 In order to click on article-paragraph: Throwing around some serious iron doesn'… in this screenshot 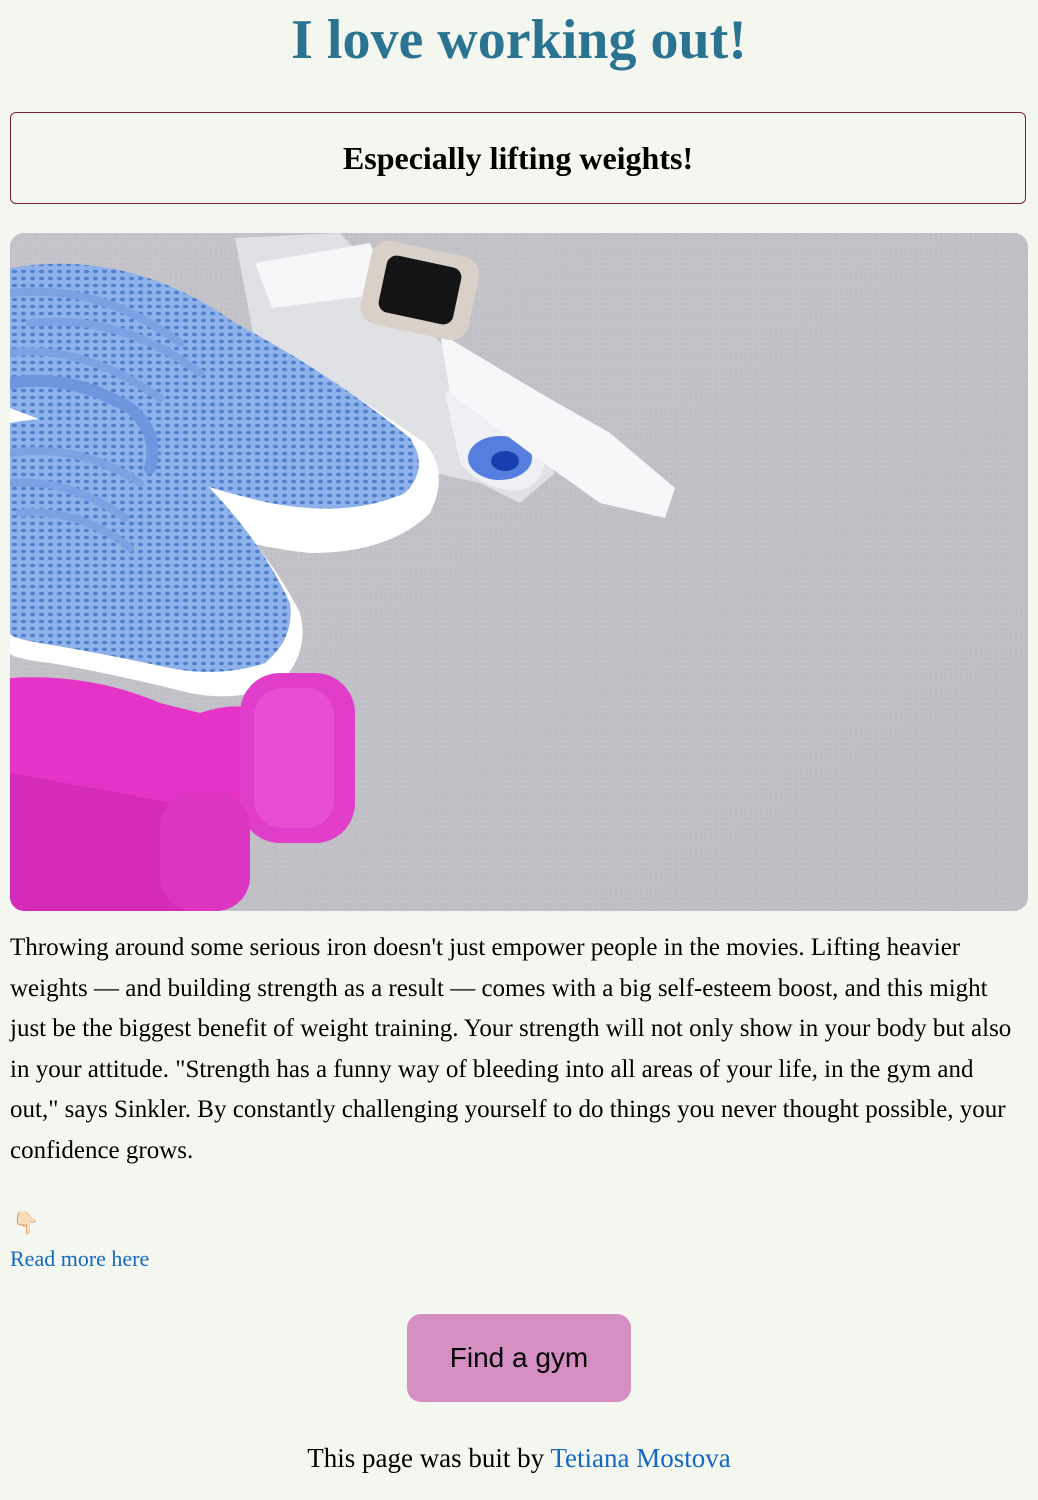, I will do `click(511, 1049)`.